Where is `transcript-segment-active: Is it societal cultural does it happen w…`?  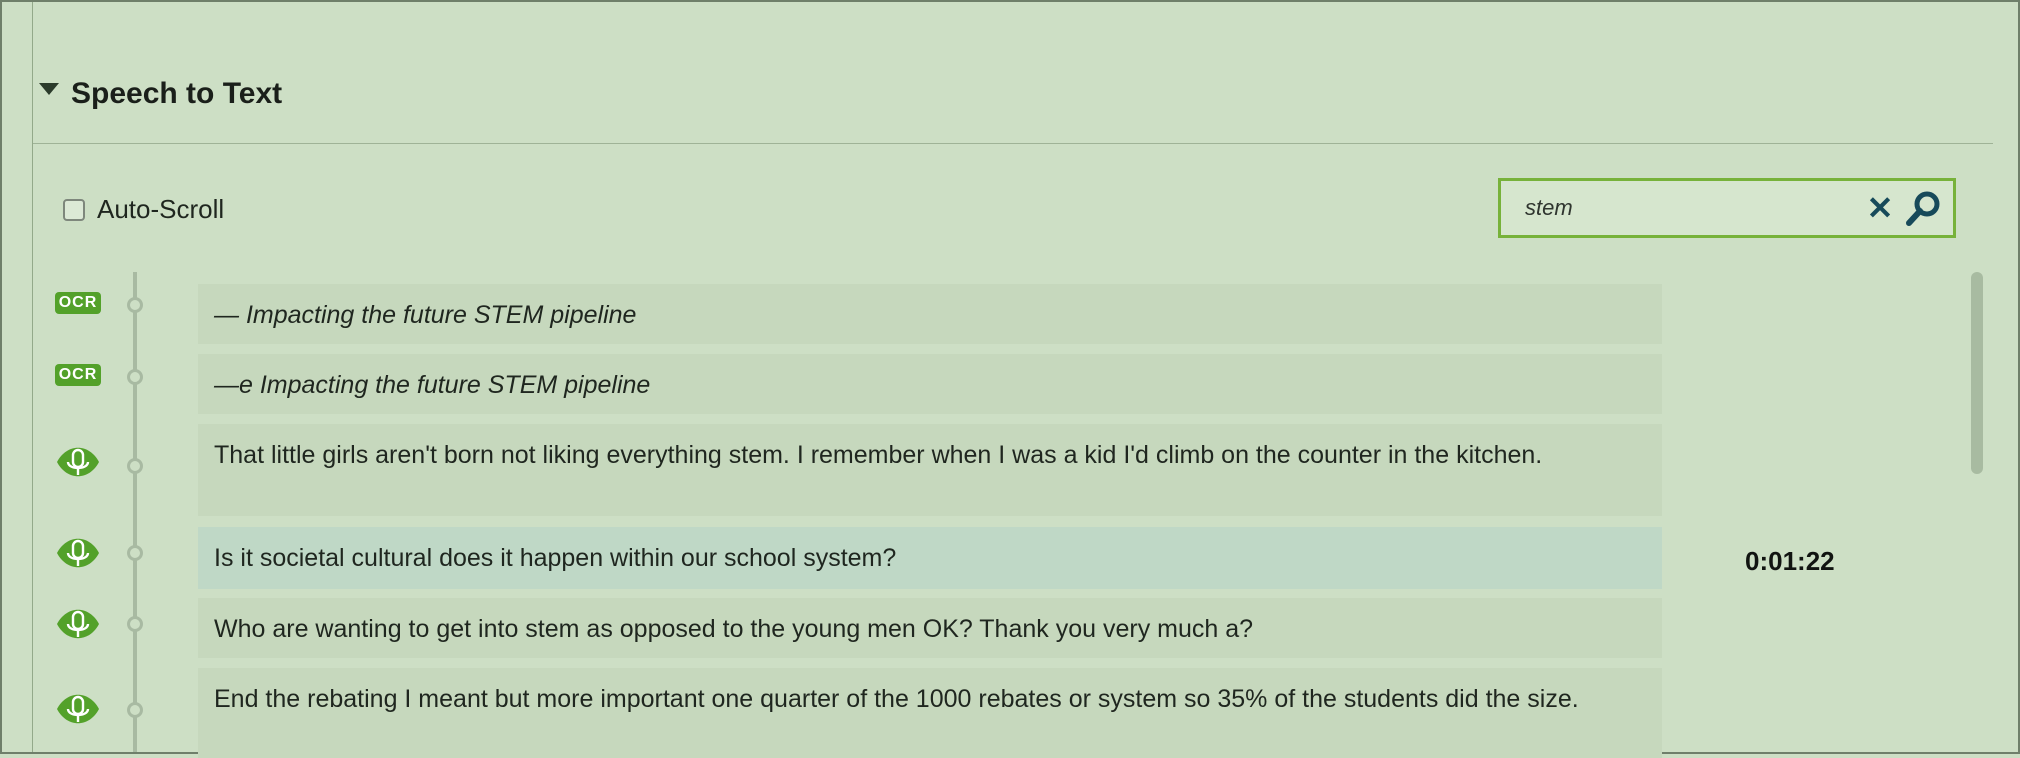 transcript-segment-active: Is it societal cultural does it happen w… is located at coordinates (930, 558).